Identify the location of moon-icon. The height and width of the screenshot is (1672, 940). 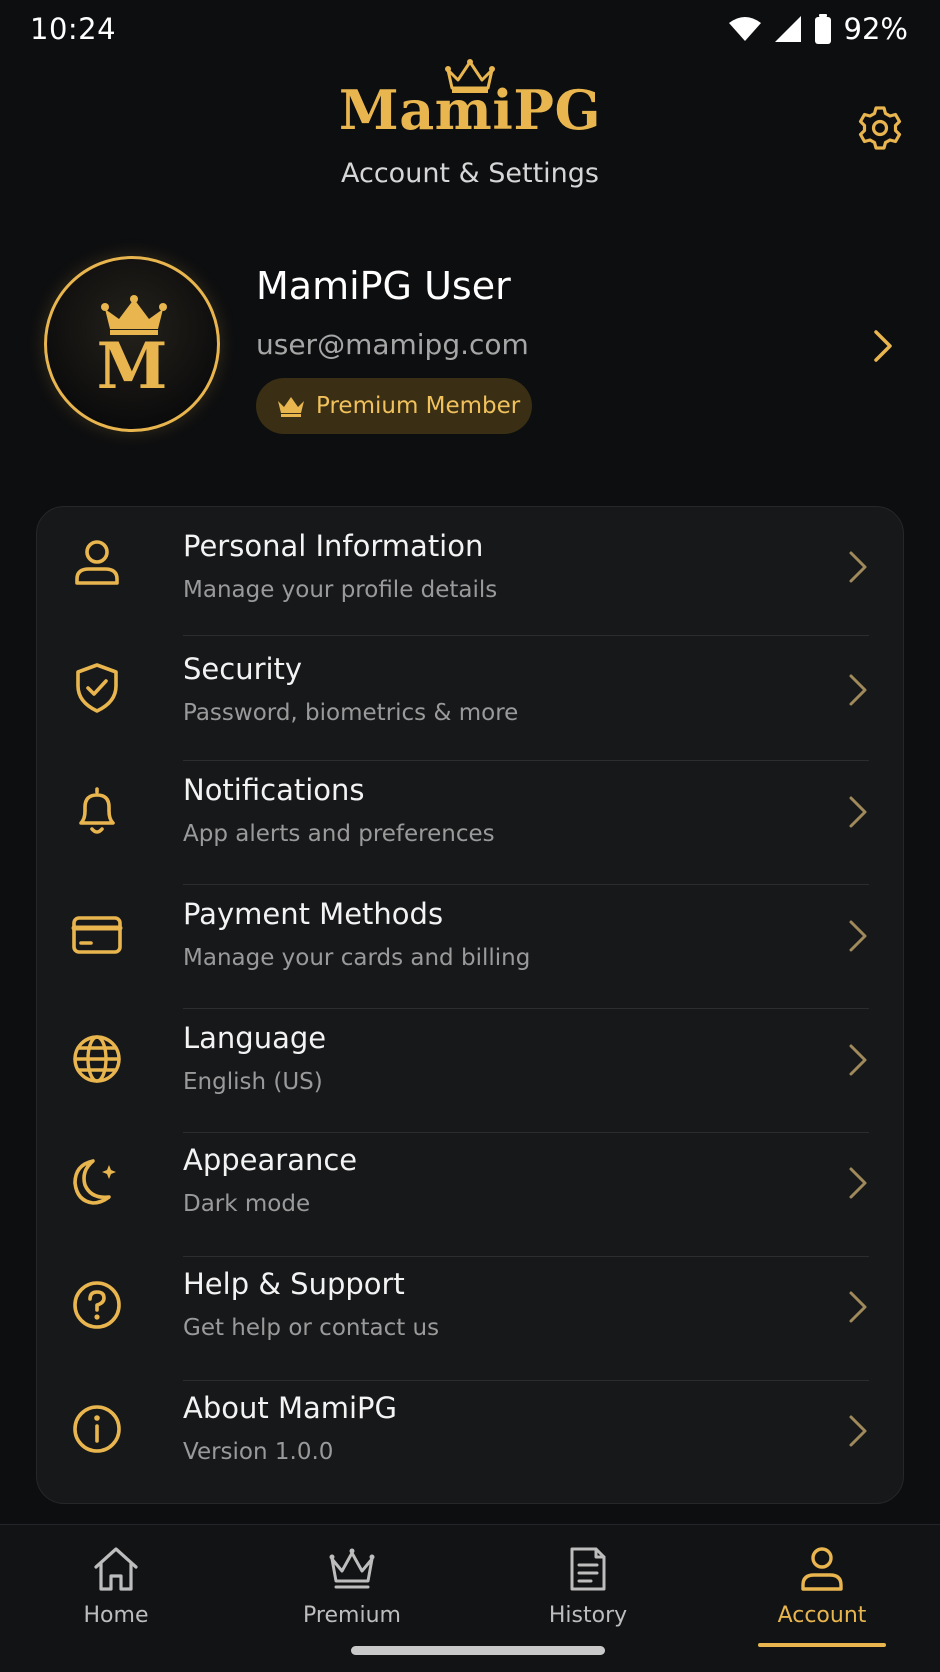
(94, 1182).